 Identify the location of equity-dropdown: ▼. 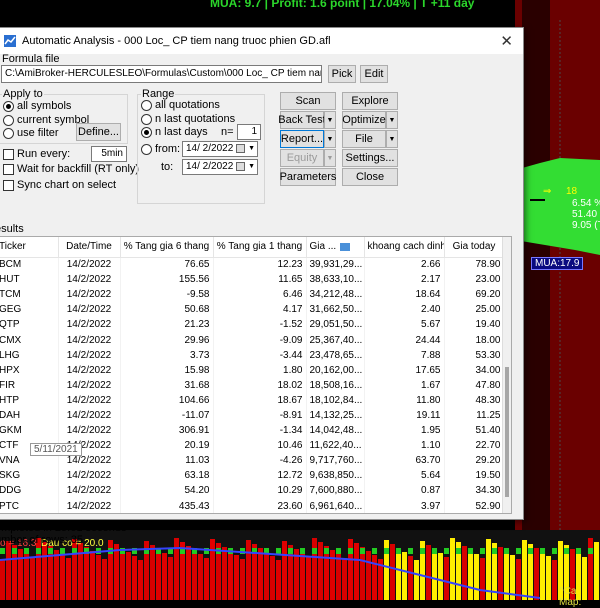
(330, 158).